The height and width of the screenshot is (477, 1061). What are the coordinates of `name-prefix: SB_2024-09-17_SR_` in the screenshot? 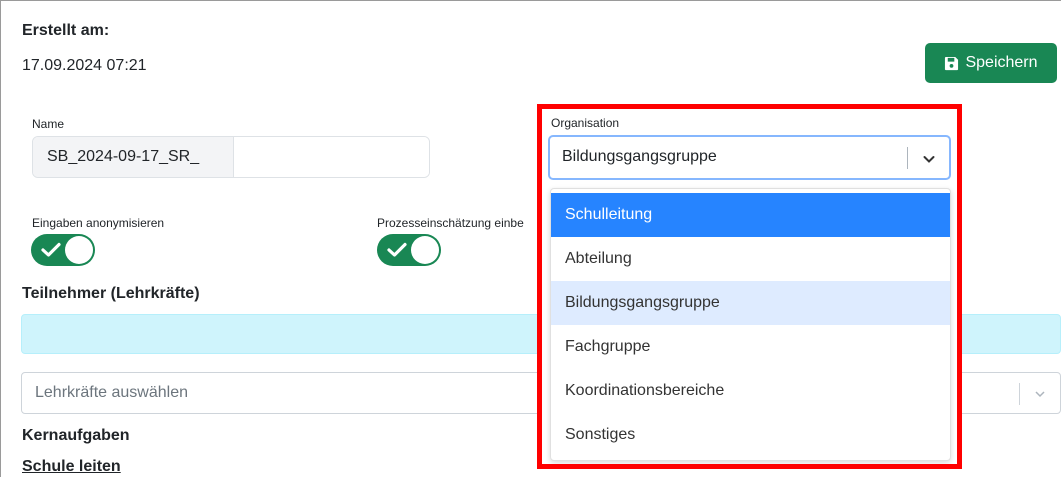 It's located at (133, 157).